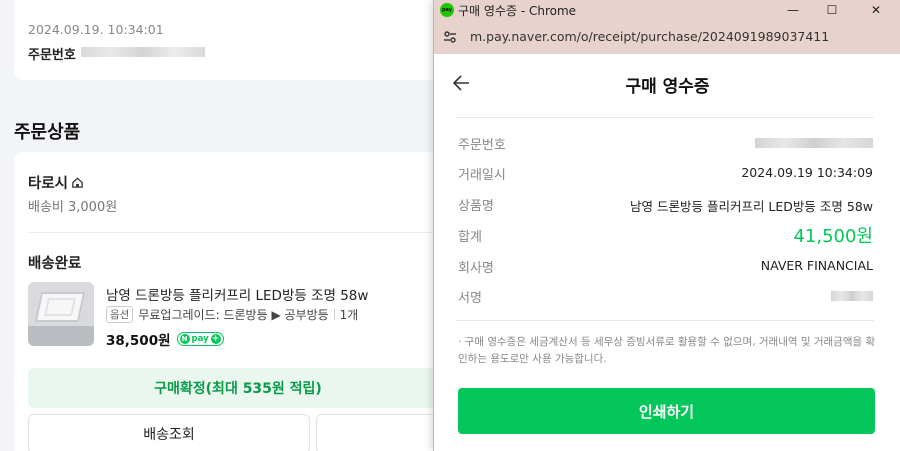 The height and width of the screenshot is (451, 900). I want to click on close-window-button: ✕, so click(876, 10).